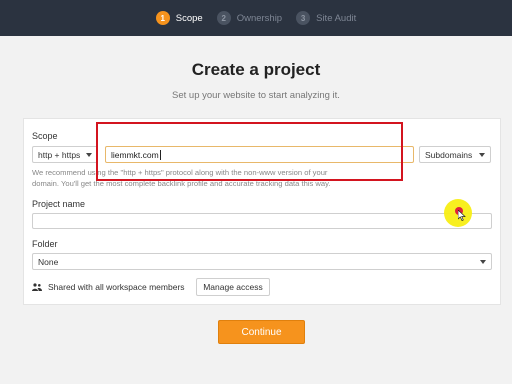  What do you see at coordinates (59, 154) in the screenshot?
I see `protocol-select-value: http + https` at bounding box center [59, 154].